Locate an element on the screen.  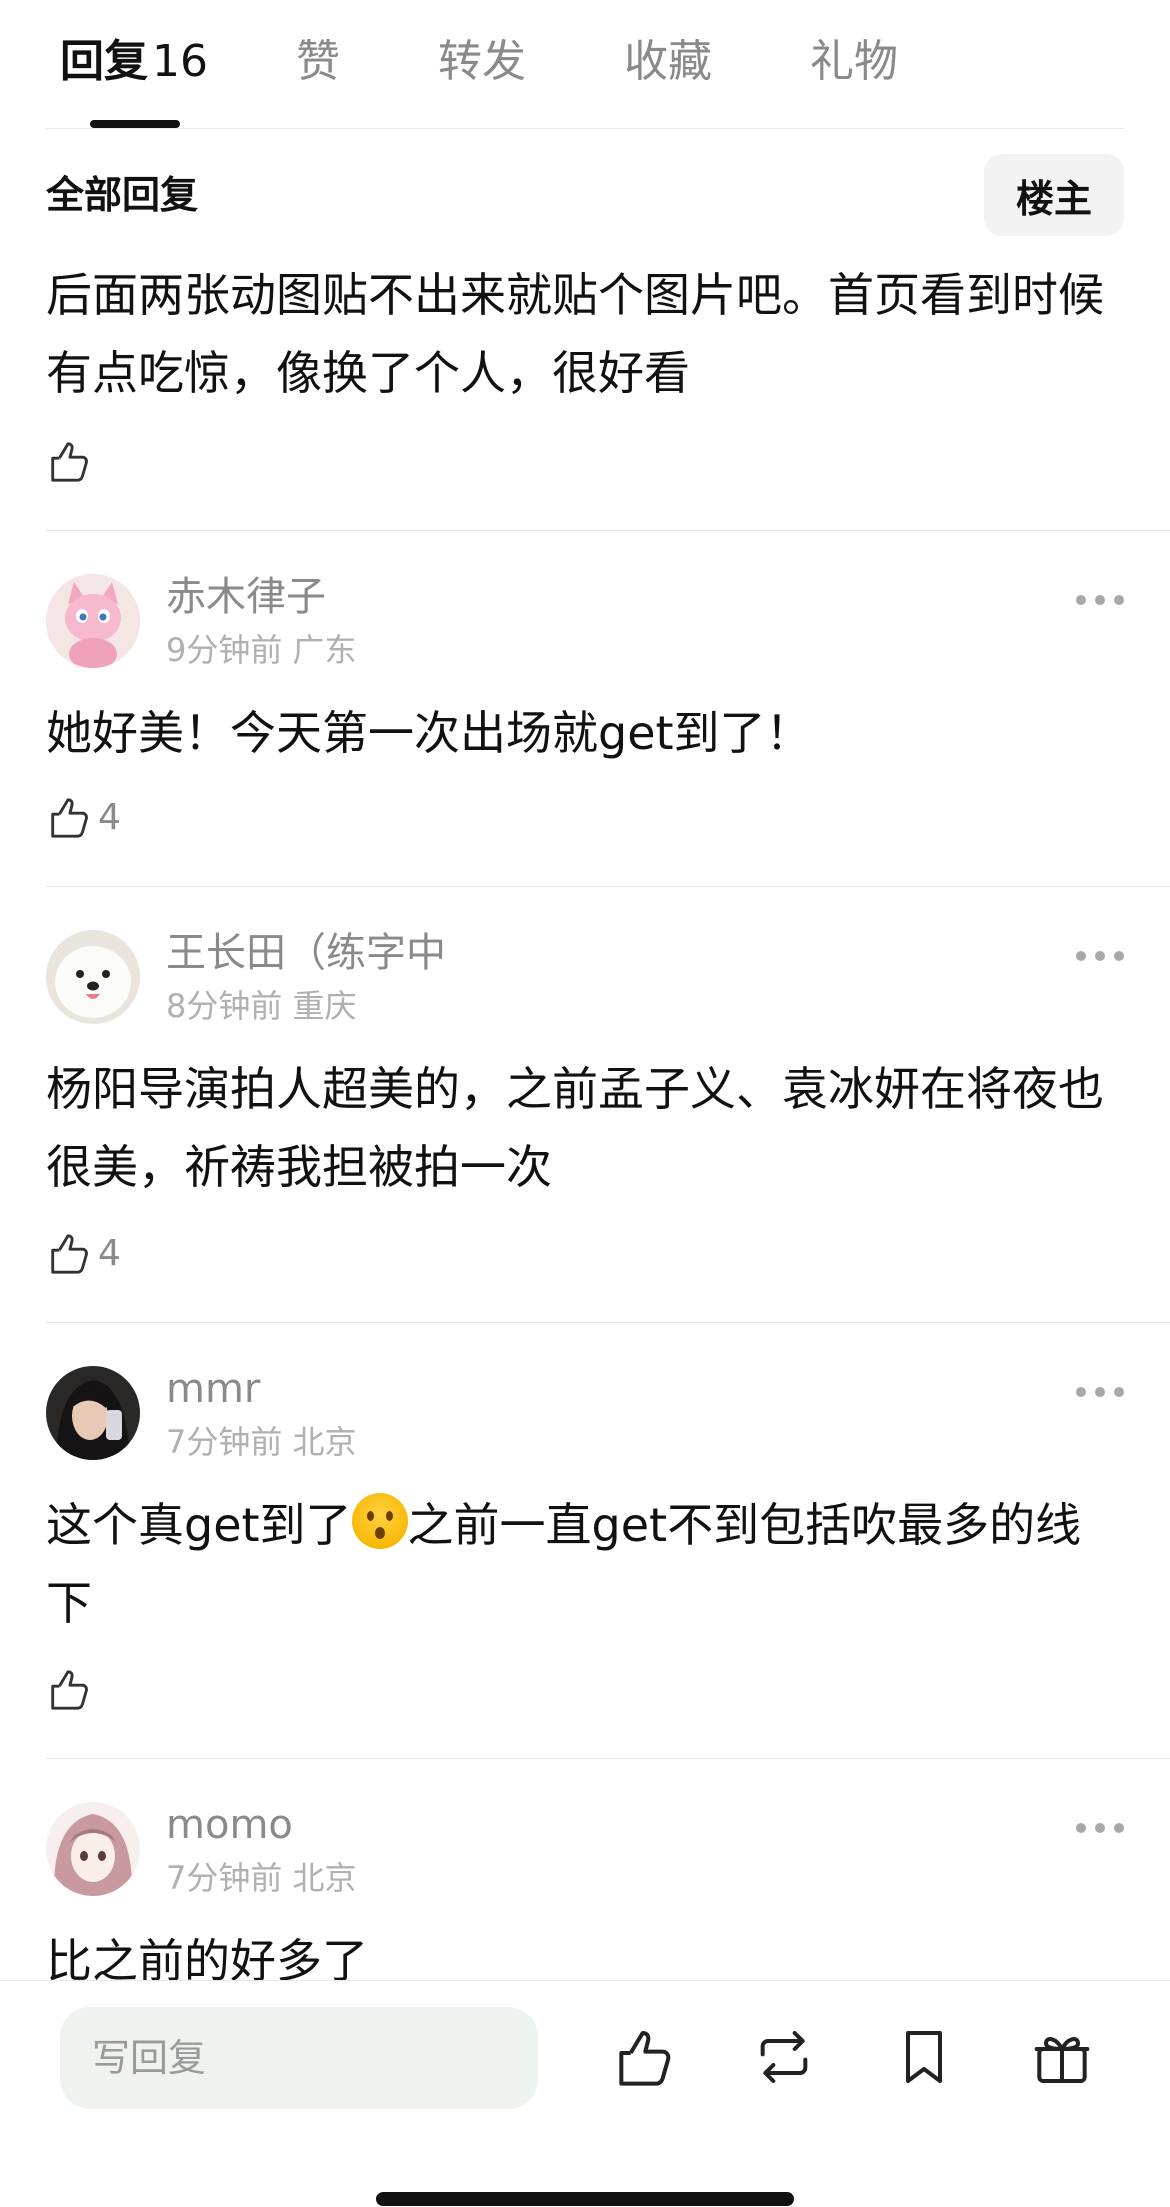
girl-selfie-avatar is located at coordinates (93, 1413).